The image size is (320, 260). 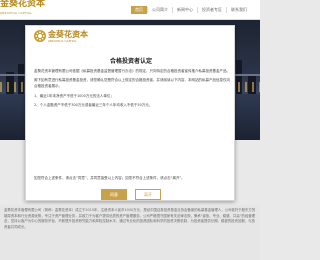 What do you see at coordinates (93, 105) in the screenshot?
I see `condition-item: 2、个人金融资产不低于300万元或者最近三年个人年均收入不低于50万元。` at bounding box center [93, 105].